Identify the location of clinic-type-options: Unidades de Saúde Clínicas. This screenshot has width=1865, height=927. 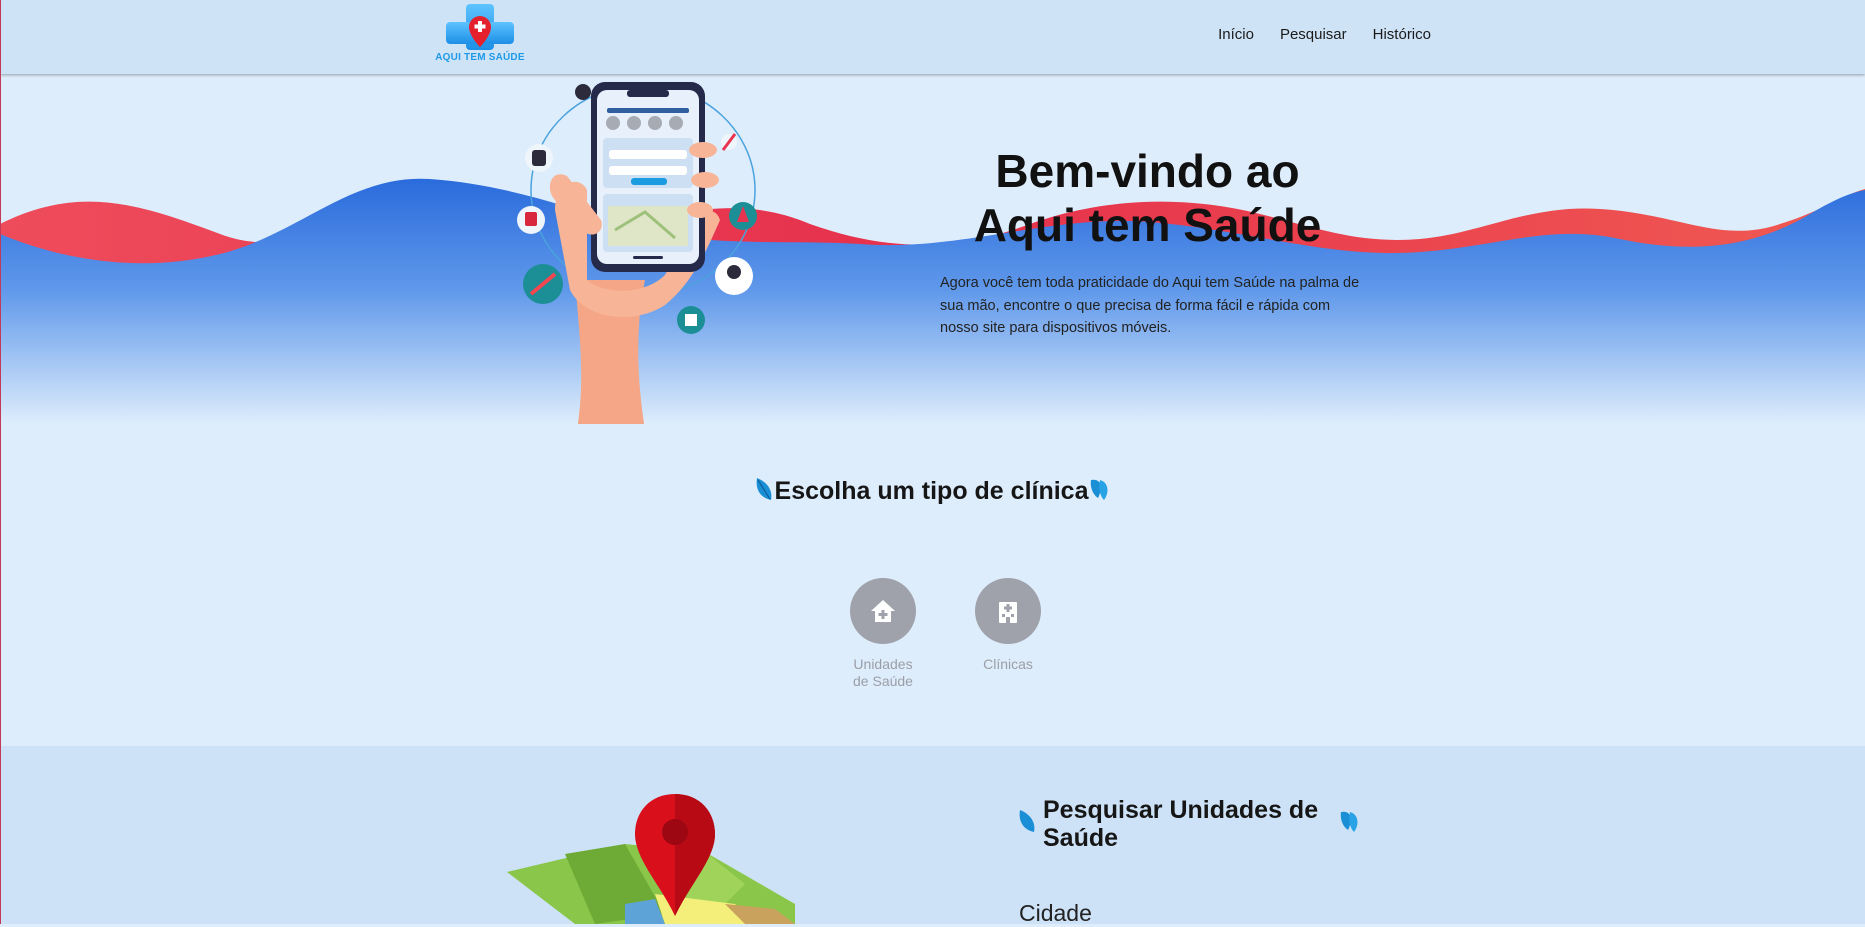
(939, 638).